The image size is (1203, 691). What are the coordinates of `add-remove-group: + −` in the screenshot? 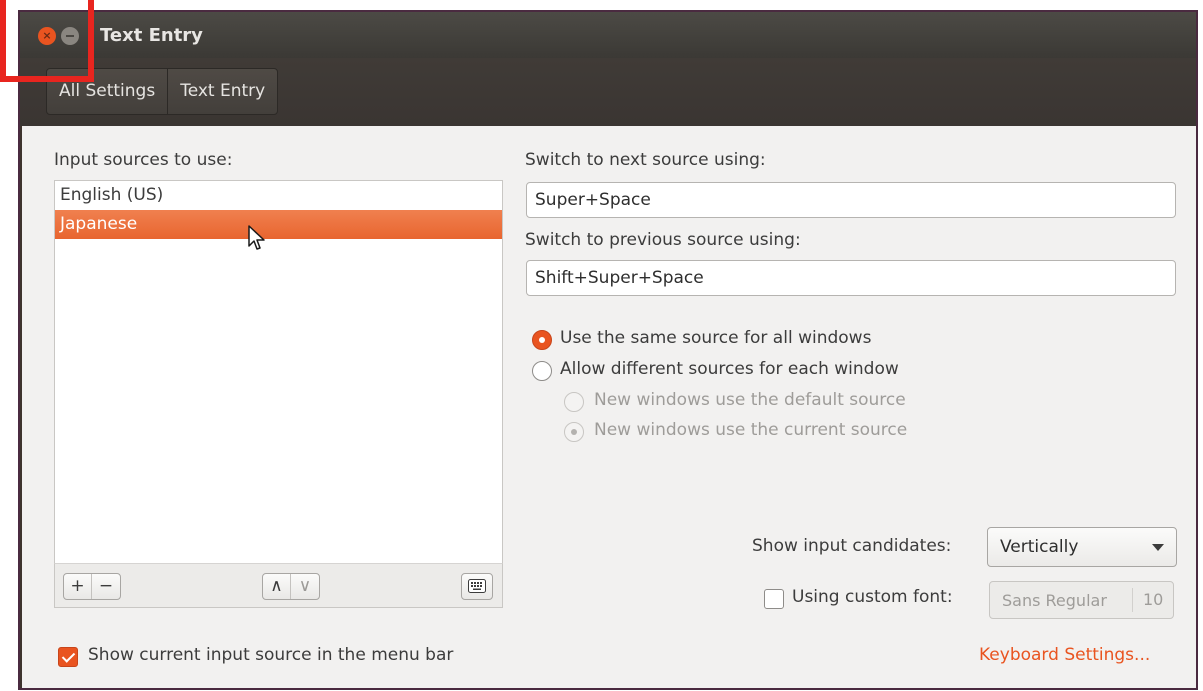 It's located at (92, 586).